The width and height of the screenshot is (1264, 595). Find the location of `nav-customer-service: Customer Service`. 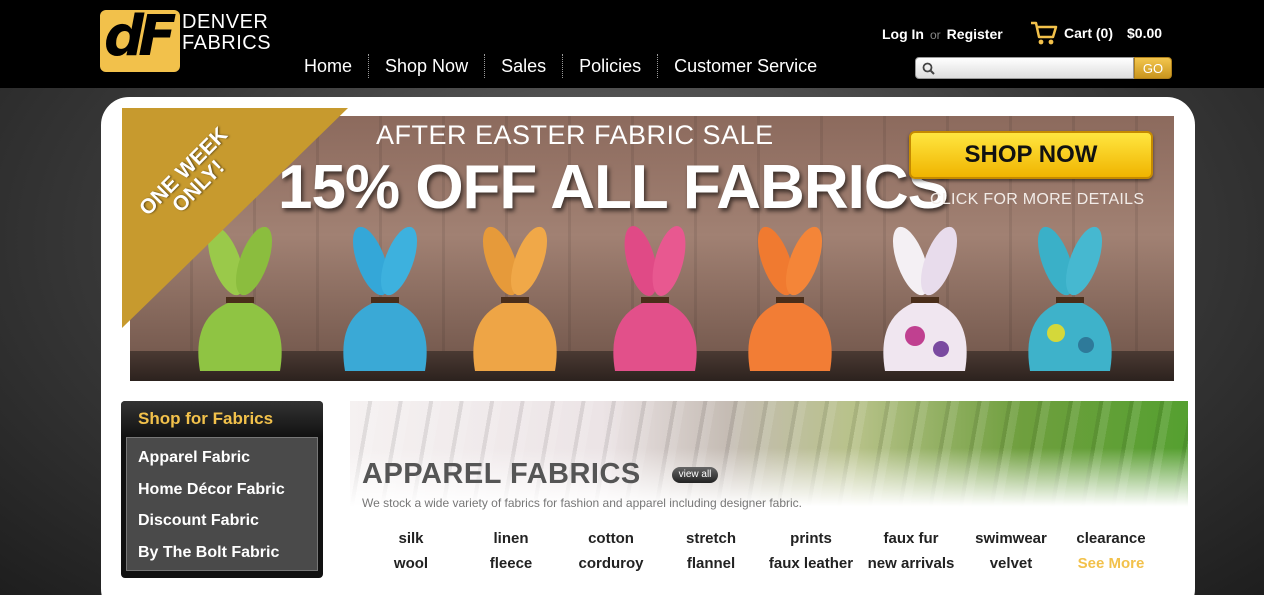

nav-customer-service: Customer Service is located at coordinates (745, 66).